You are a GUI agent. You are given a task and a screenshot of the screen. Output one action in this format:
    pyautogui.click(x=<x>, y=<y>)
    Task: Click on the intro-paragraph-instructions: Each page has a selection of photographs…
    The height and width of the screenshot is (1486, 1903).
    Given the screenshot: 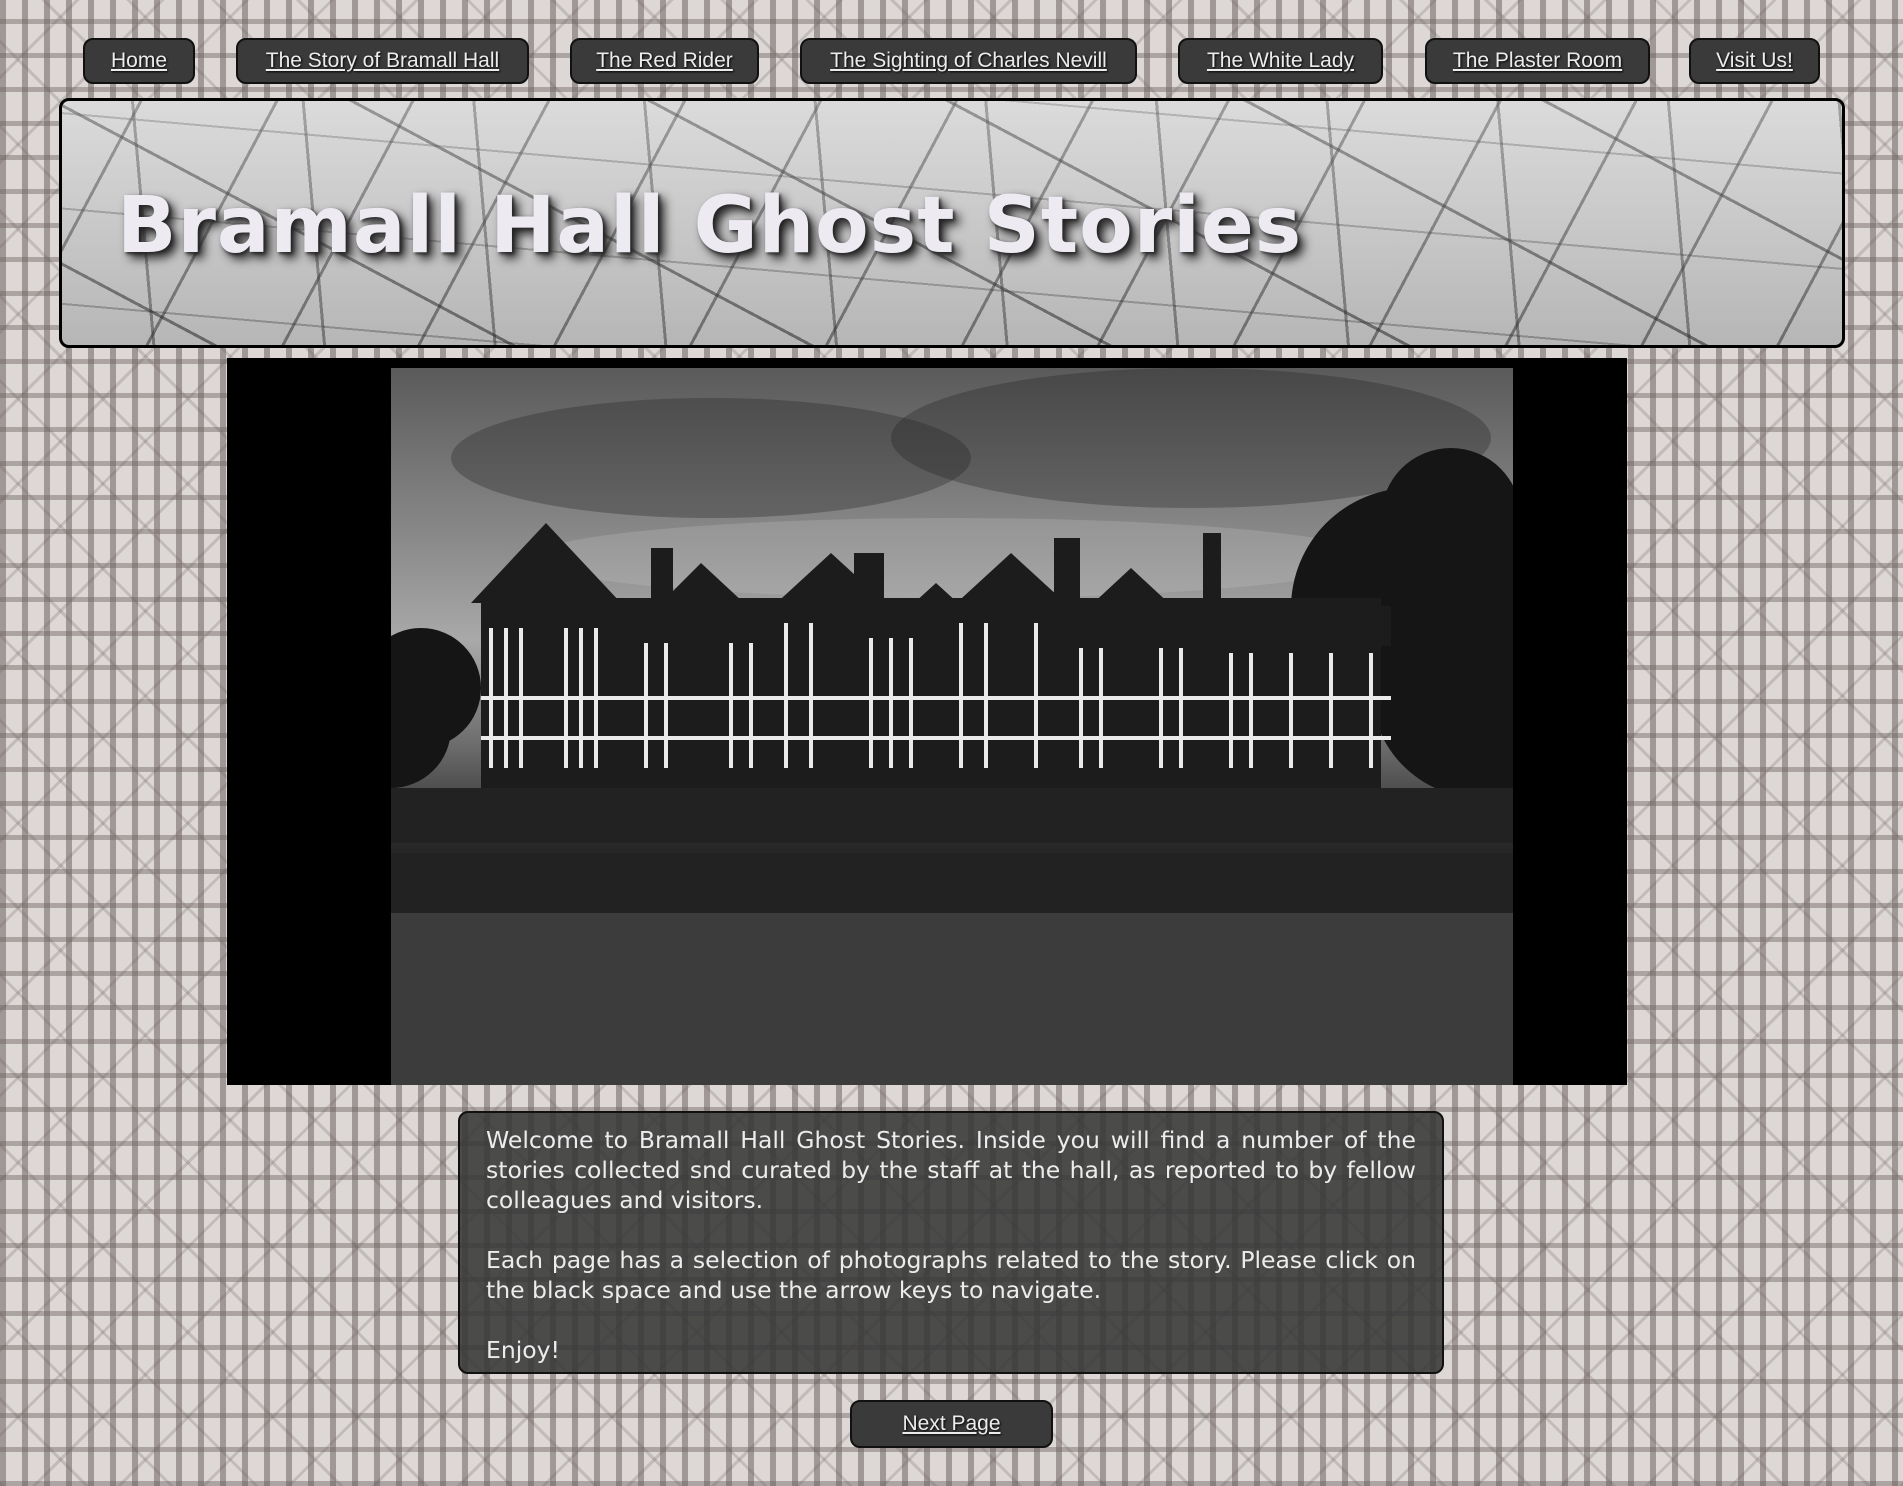 What is the action you would take?
    pyautogui.click(x=951, y=1275)
    